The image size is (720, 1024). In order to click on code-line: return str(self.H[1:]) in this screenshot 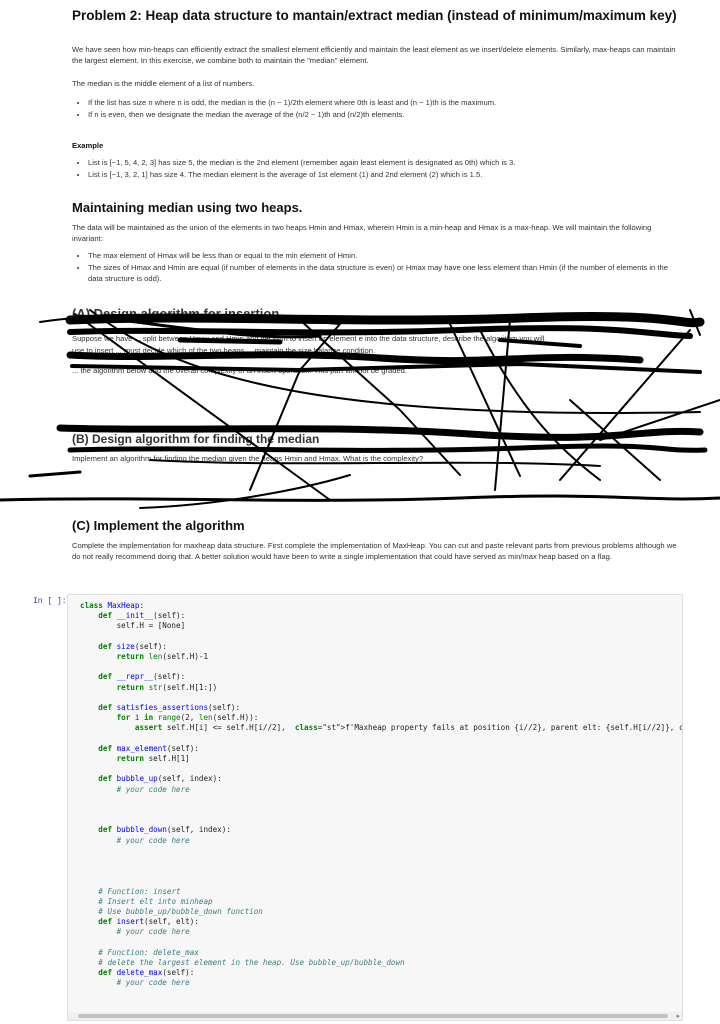, I will do `click(149, 687)`.